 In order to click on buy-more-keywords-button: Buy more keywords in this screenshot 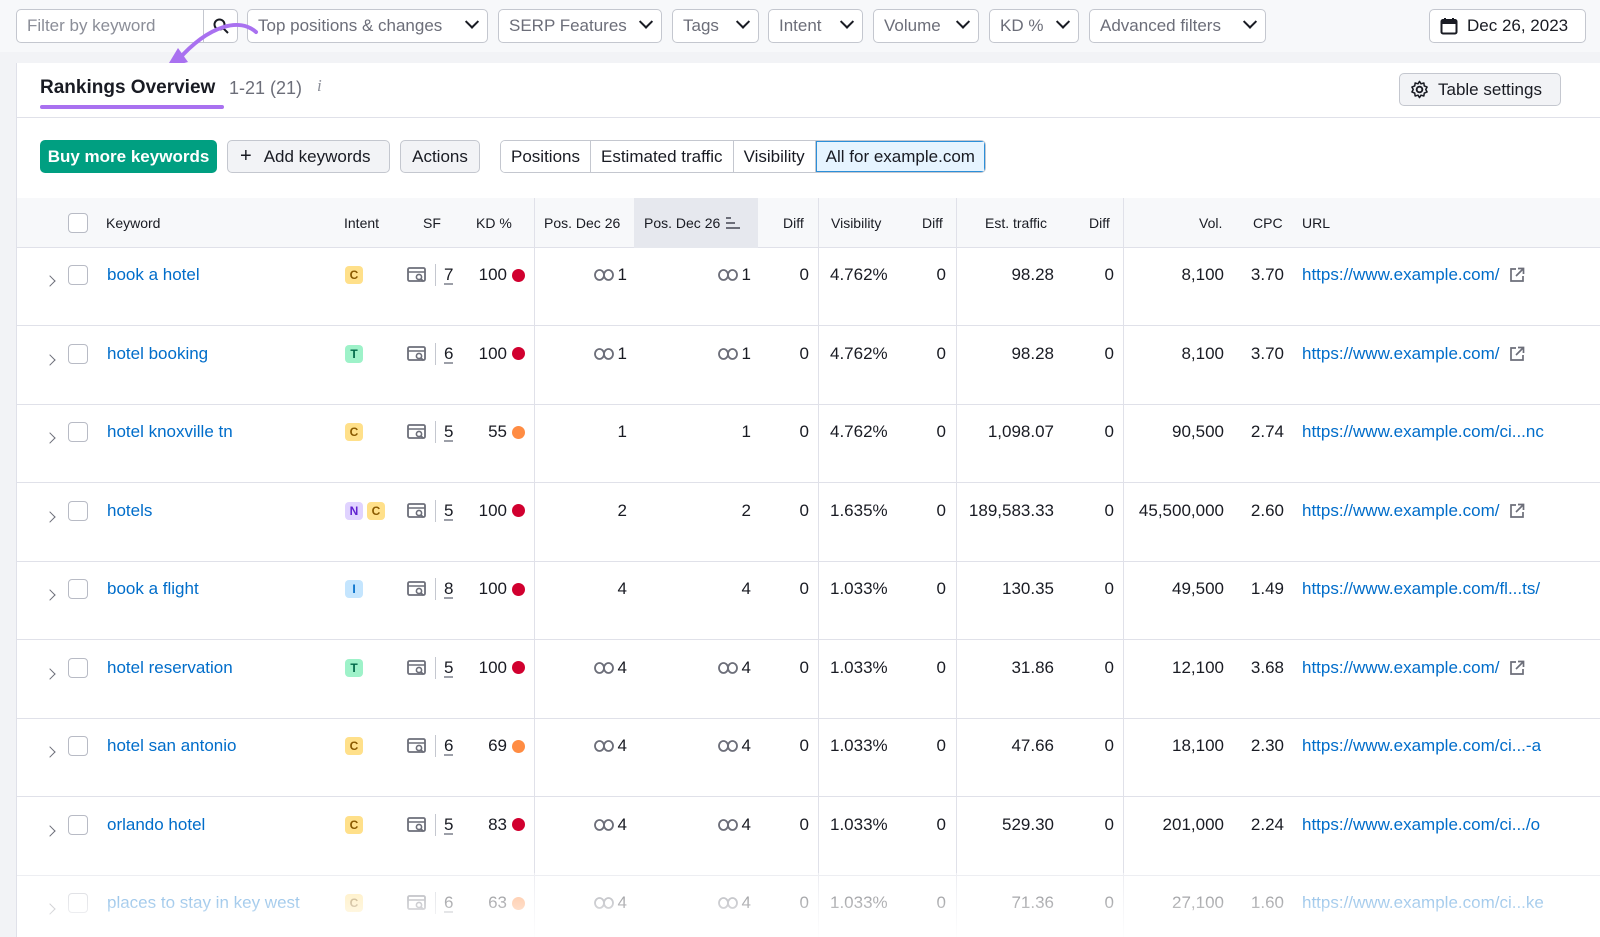, I will do `click(128, 156)`.